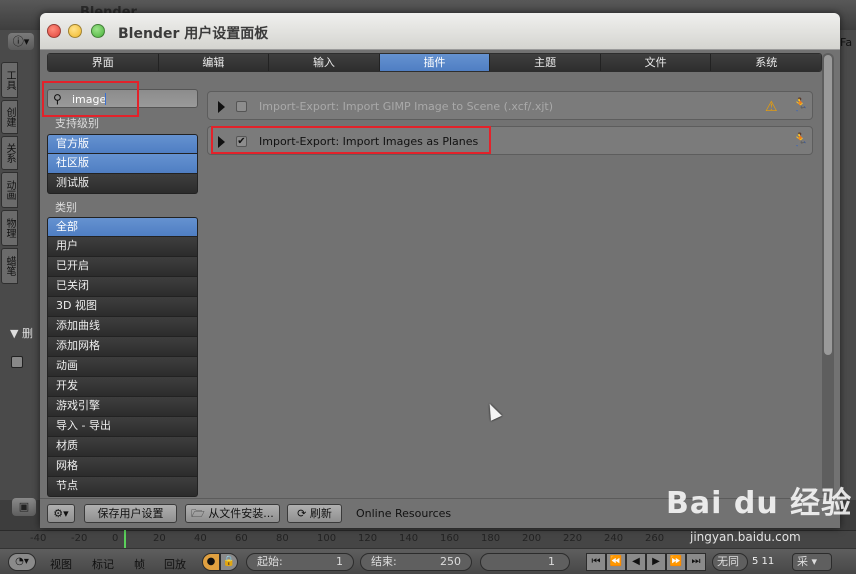  Describe the element at coordinates (229, 562) in the screenshot. I see `lock-icon: 🔒` at that location.